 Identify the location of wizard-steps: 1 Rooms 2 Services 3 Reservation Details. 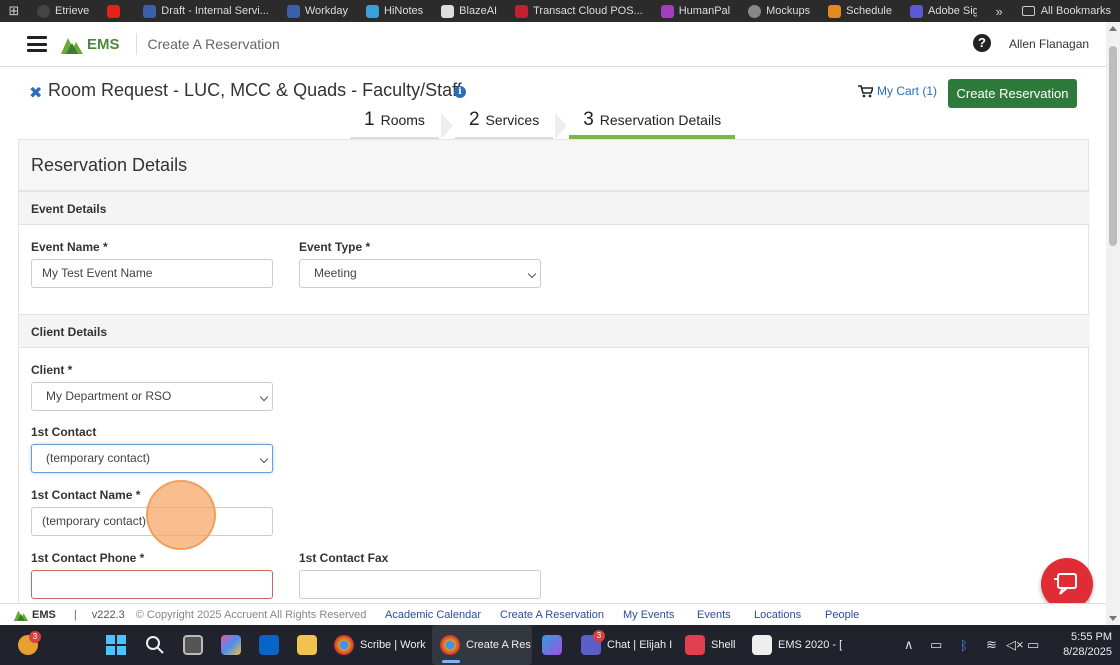
(543, 124).